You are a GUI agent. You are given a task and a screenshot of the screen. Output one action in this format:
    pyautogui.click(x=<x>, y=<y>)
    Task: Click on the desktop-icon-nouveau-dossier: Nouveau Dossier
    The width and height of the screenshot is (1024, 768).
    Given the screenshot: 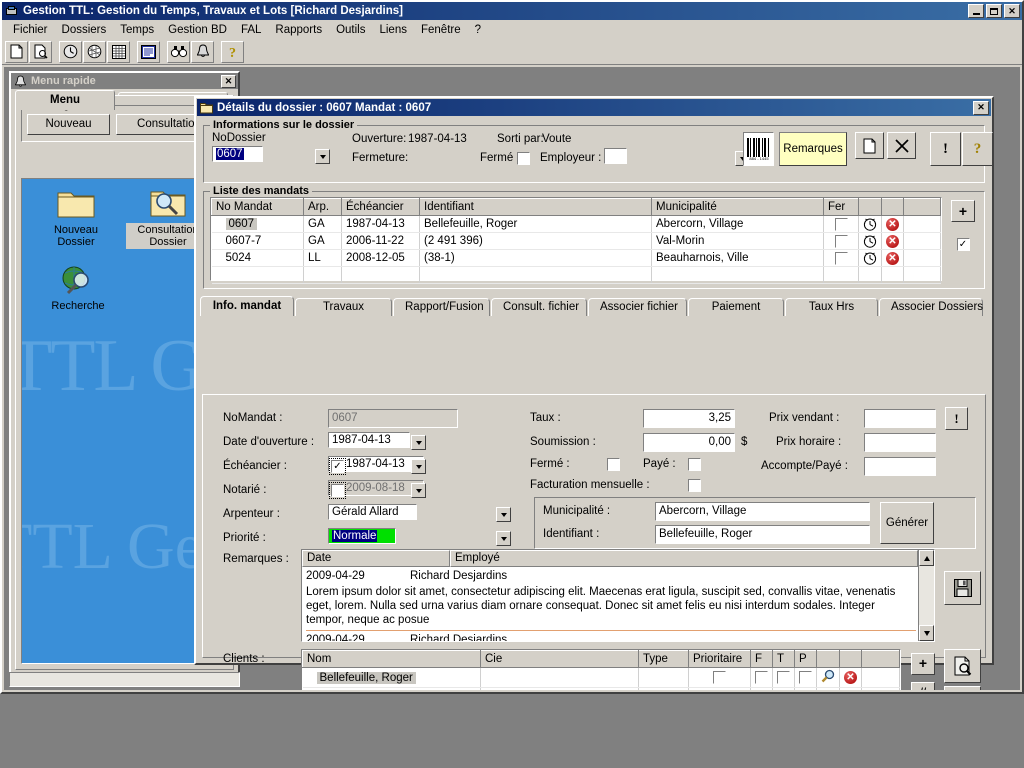 What is the action you would take?
    pyautogui.click(x=76, y=218)
    